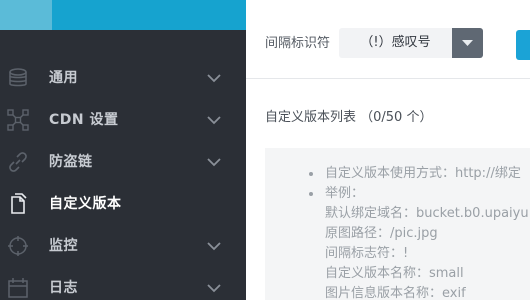 This screenshot has height=300, width=530. I want to click on copy-icon, so click(19, 203).